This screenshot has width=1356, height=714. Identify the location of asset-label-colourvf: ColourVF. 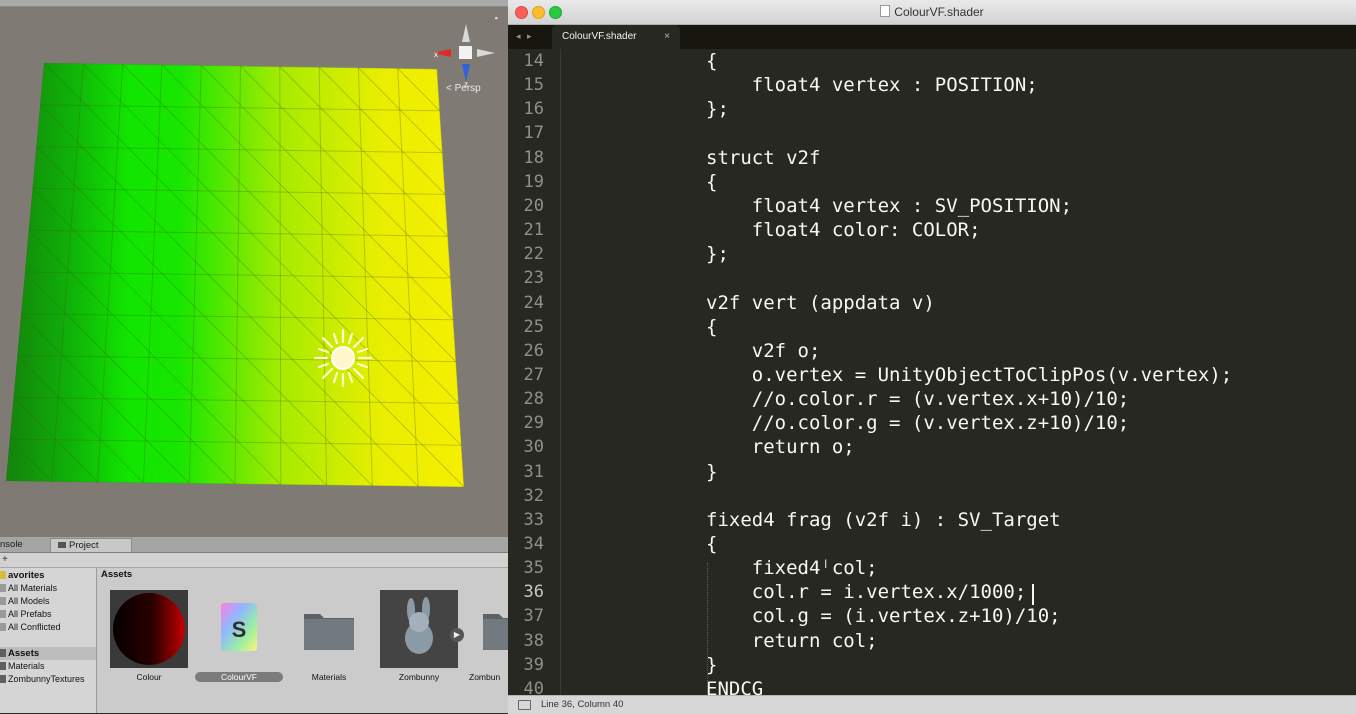
(239, 677).